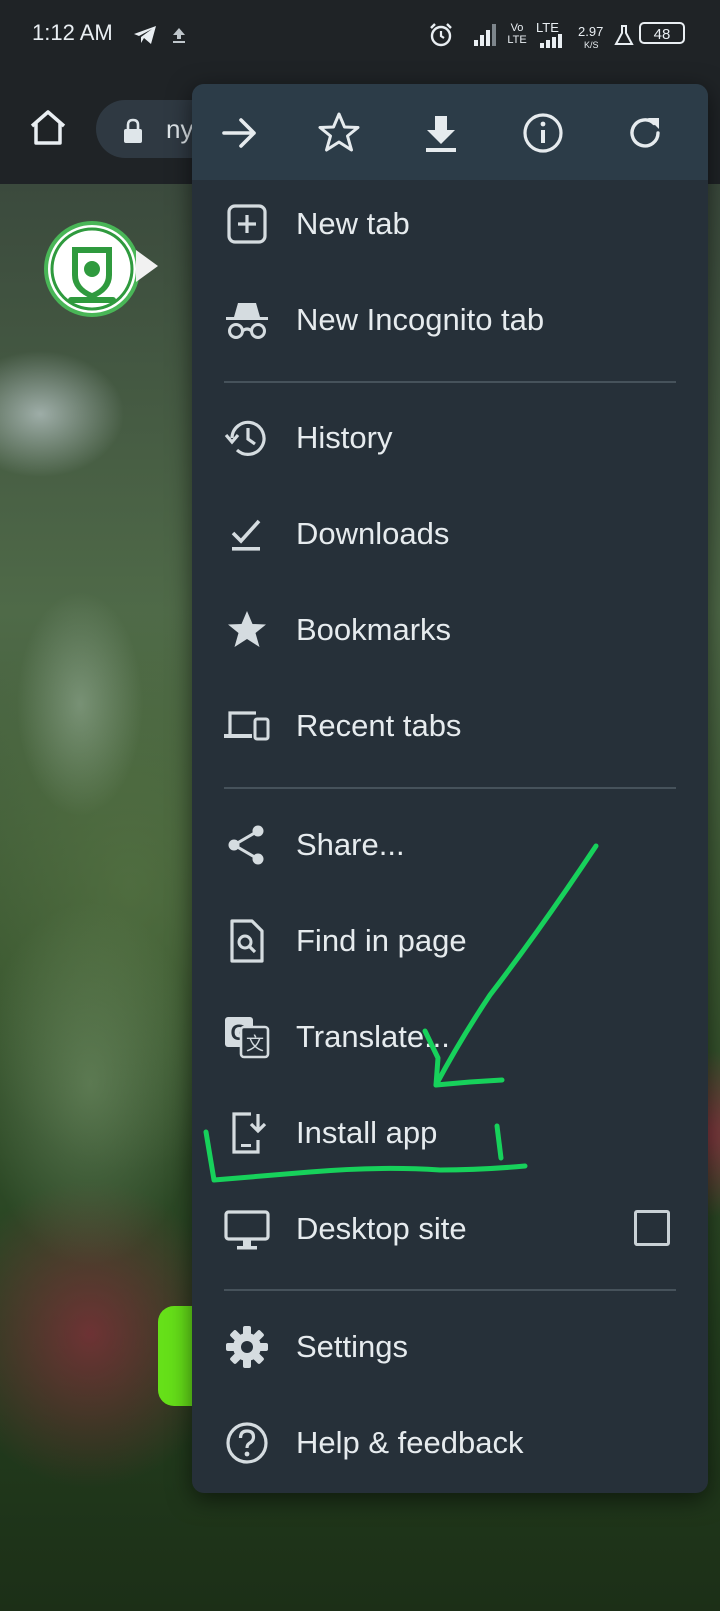 Image resolution: width=720 pixels, height=1611 pixels. Describe the element at coordinates (92, 269) in the screenshot. I see `site-logo` at that location.